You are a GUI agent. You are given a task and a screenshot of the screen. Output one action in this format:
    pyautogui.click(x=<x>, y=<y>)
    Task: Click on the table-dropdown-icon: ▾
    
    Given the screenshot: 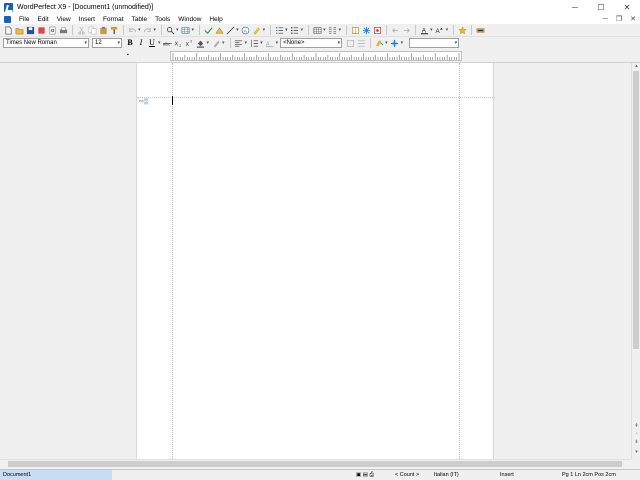 What is the action you would take?
    pyautogui.click(x=193, y=30)
    